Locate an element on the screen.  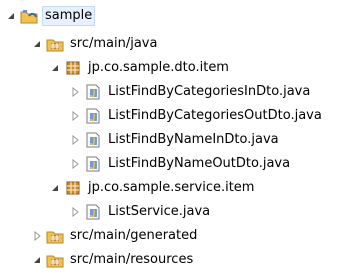
source-folder-label: src/main/generated is located at coordinates (134, 235).